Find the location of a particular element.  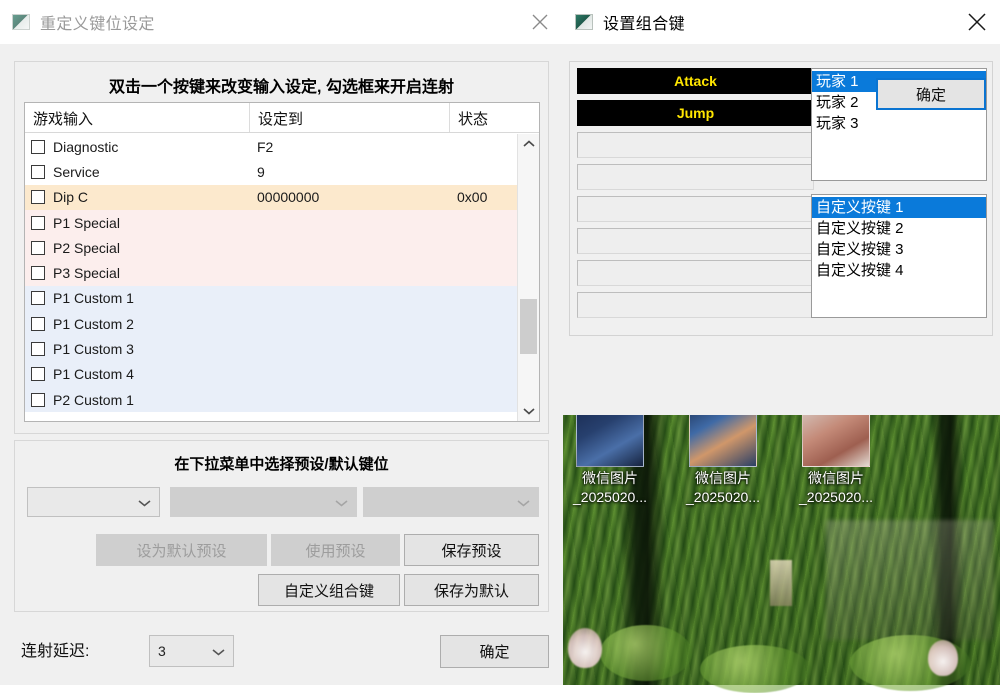

table-row: Service 9 is located at coordinates (271, 171).